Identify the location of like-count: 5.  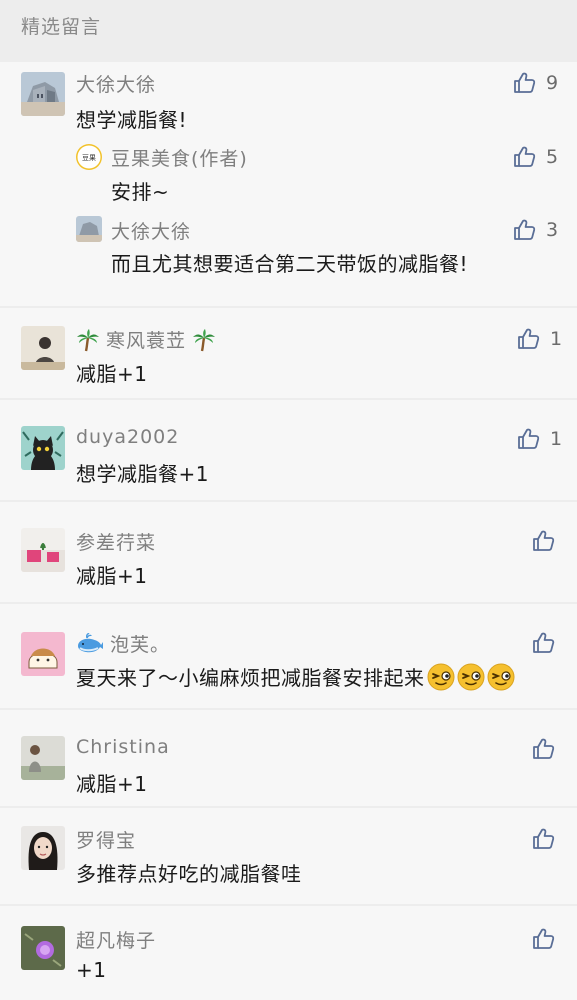
(552, 157).